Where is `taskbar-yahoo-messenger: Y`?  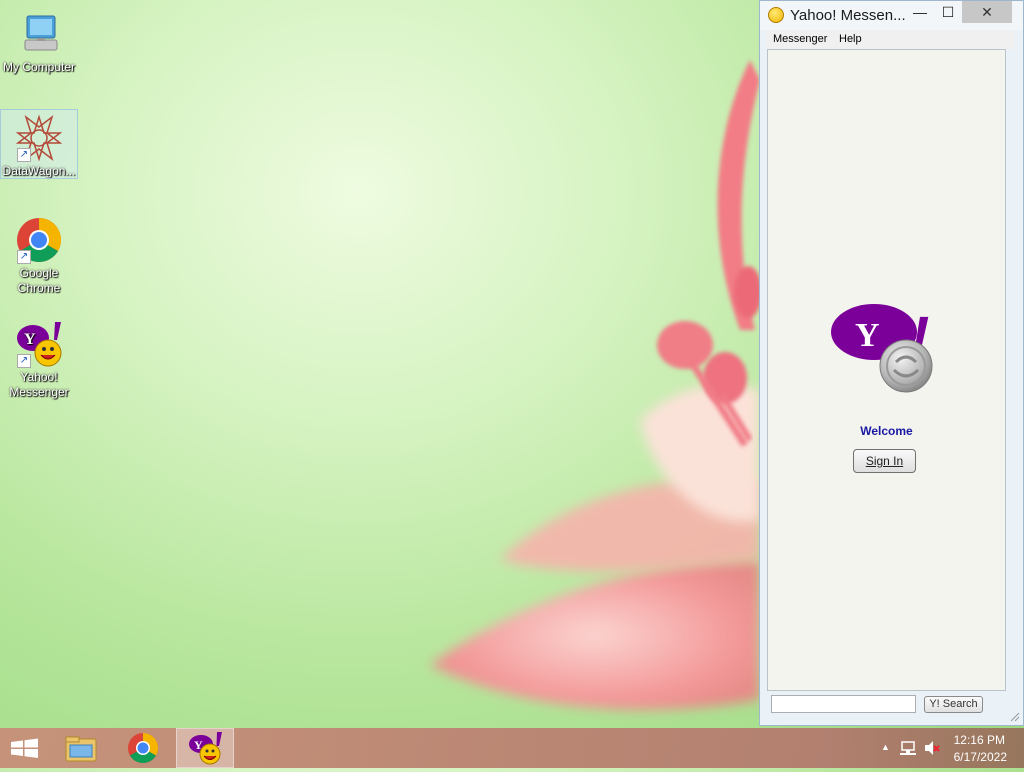 taskbar-yahoo-messenger: Y is located at coordinates (205, 748).